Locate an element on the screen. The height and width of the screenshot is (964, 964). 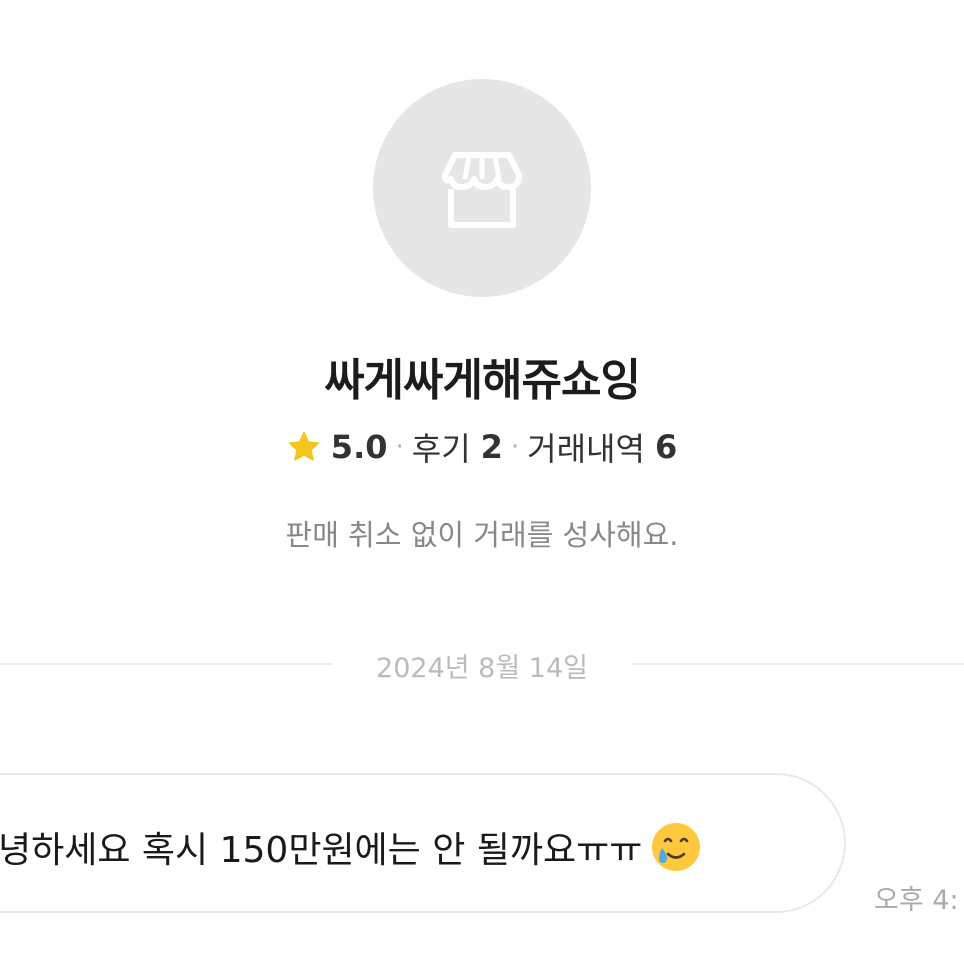
message-bubble: 녕하세요 혹시 150만원에는 안 될까요ㅠㅠ is located at coordinates (423, 843).